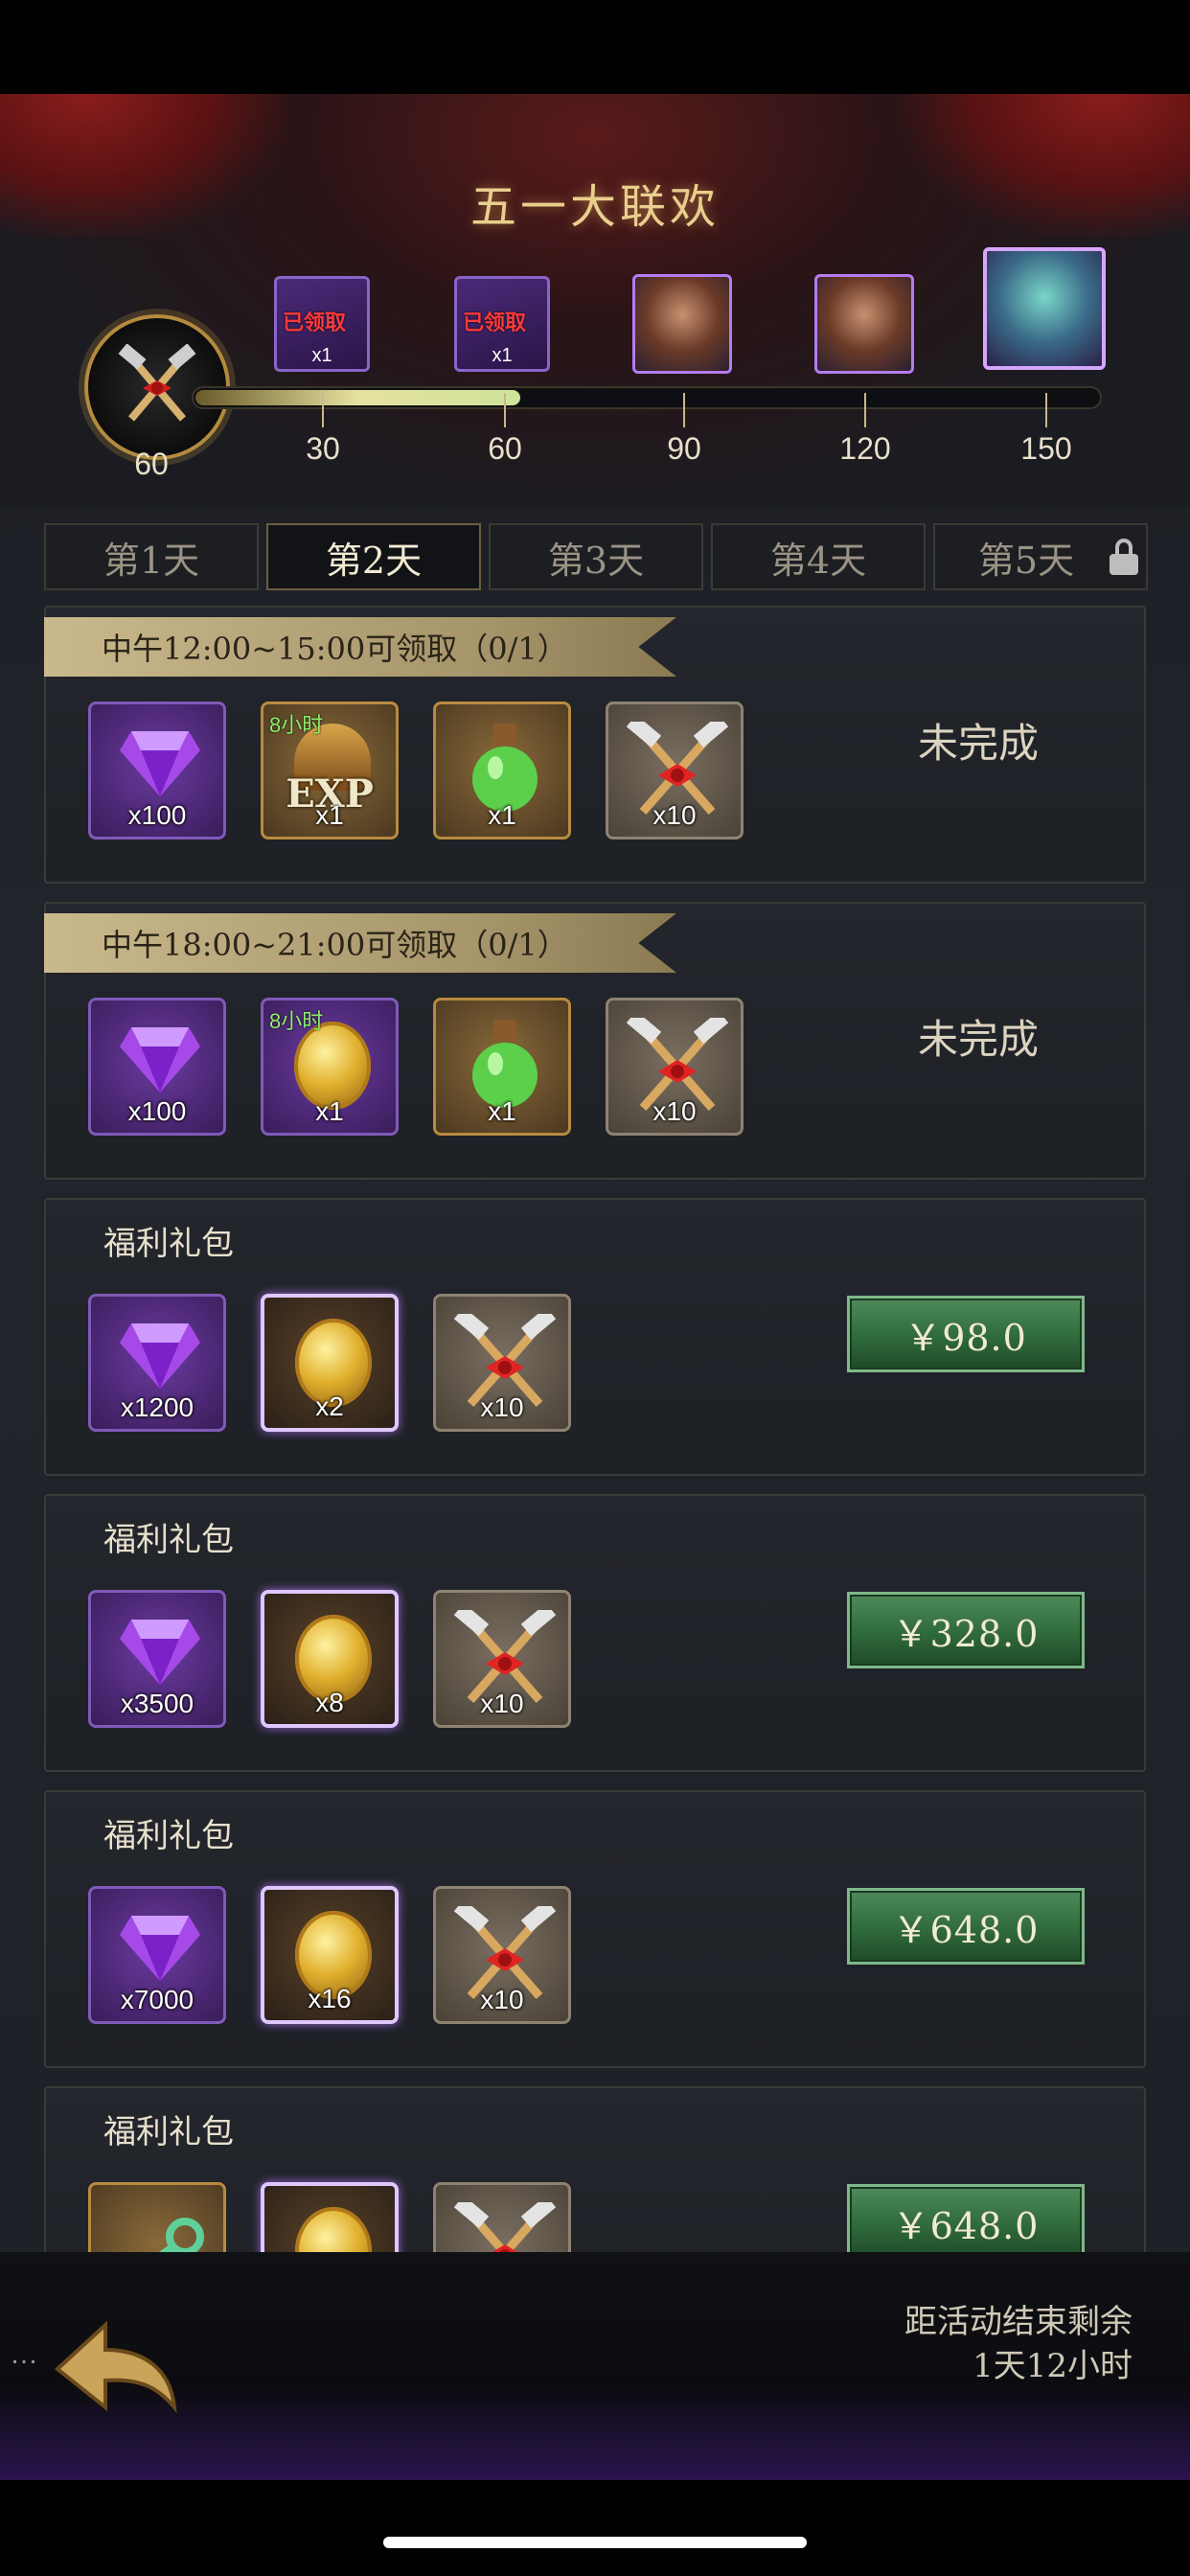 Image resolution: width=1190 pixels, height=2576 pixels. I want to click on progress-fill, so click(358, 397).